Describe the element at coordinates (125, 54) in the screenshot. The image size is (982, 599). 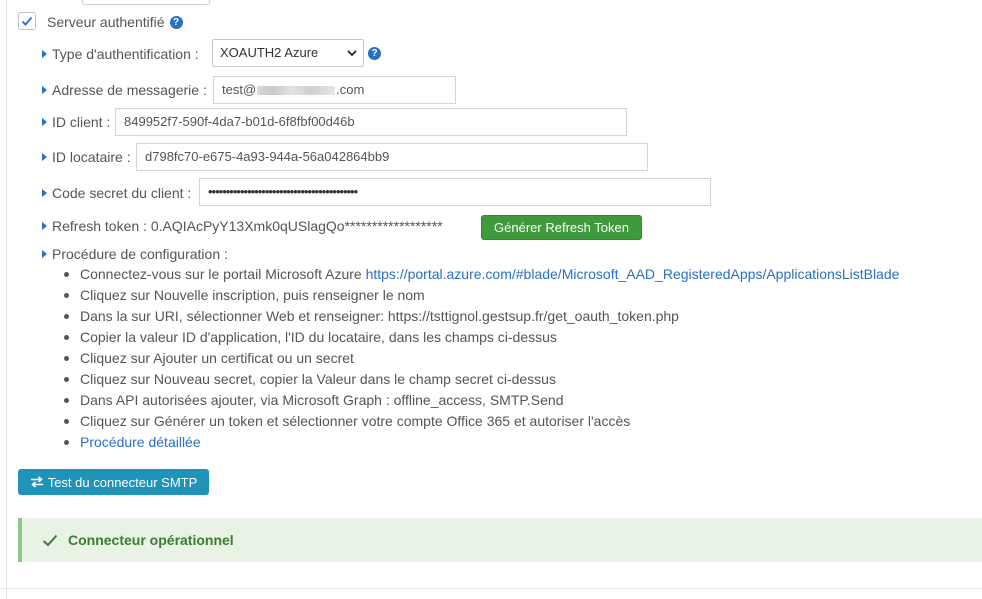
I see `auth-type-label: Type d'authentification :` at that location.